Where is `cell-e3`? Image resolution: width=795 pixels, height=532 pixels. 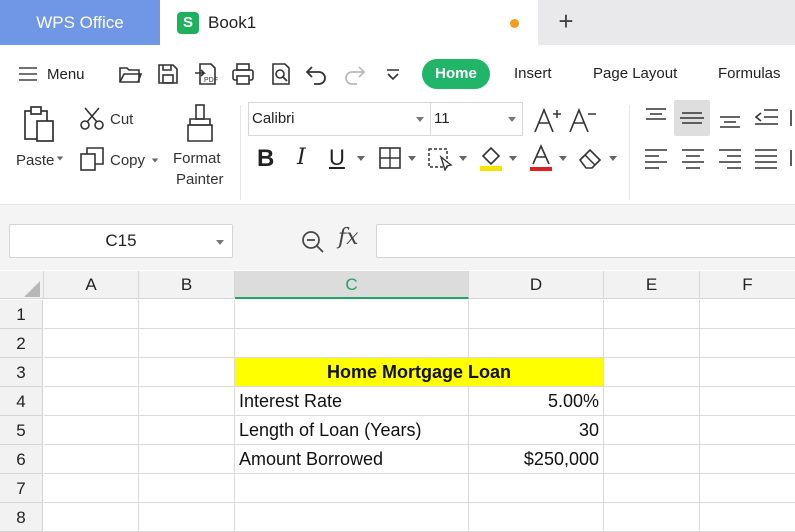 cell-e3 is located at coordinates (652, 372).